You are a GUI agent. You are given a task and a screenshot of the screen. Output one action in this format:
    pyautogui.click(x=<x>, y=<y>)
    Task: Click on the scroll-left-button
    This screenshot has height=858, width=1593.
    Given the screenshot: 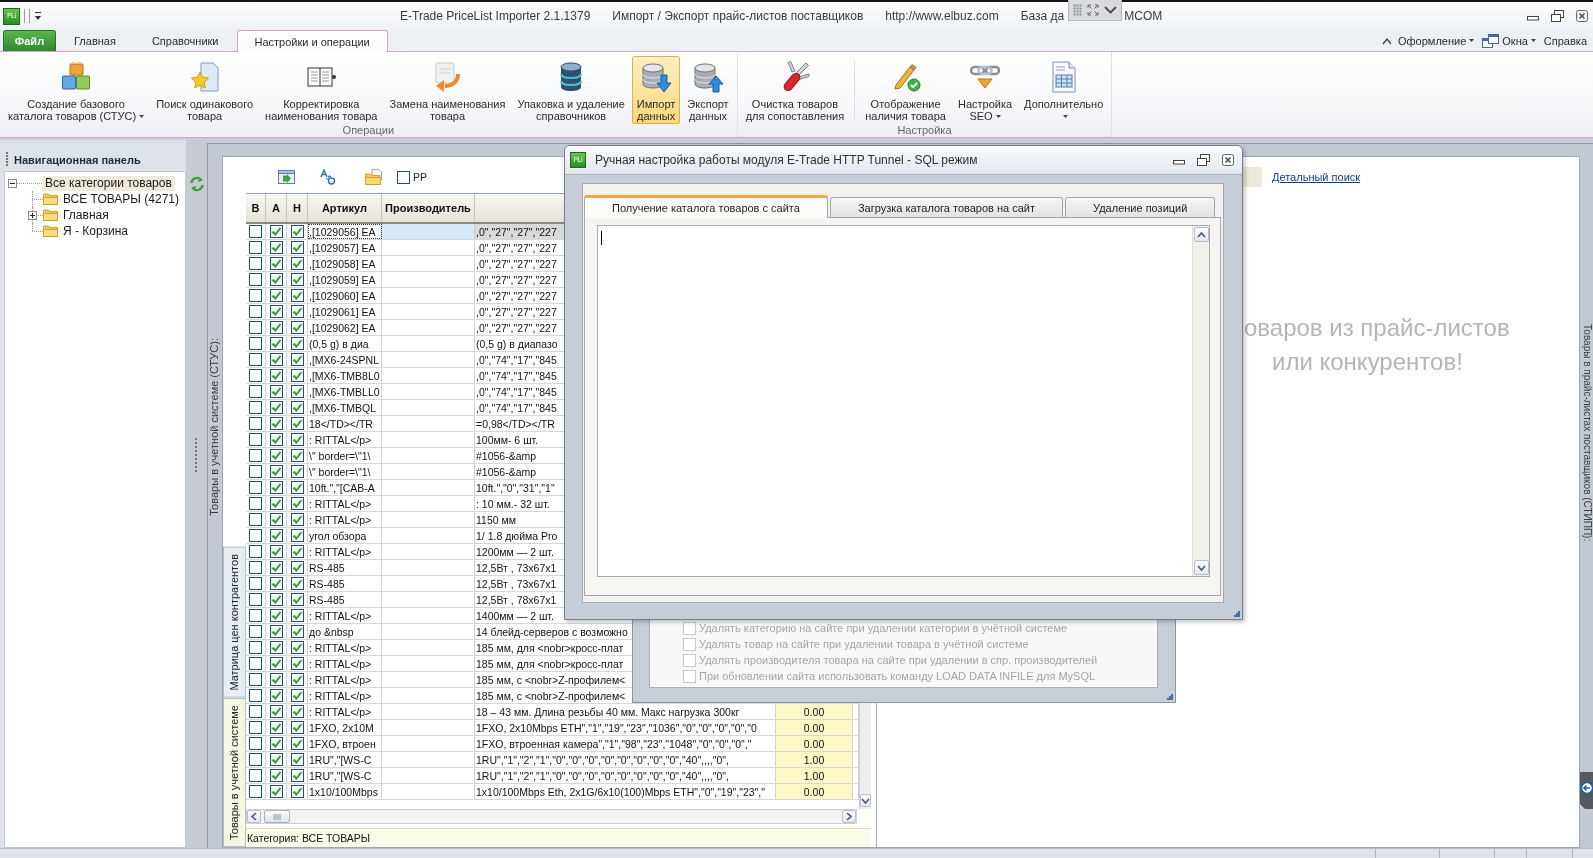 What is the action you would take?
    pyautogui.click(x=254, y=816)
    